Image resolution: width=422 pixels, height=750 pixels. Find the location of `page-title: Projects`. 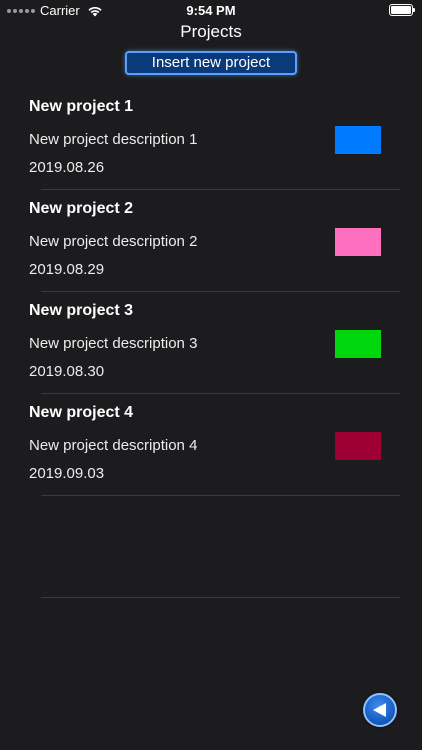

page-title: Projects is located at coordinates (211, 31).